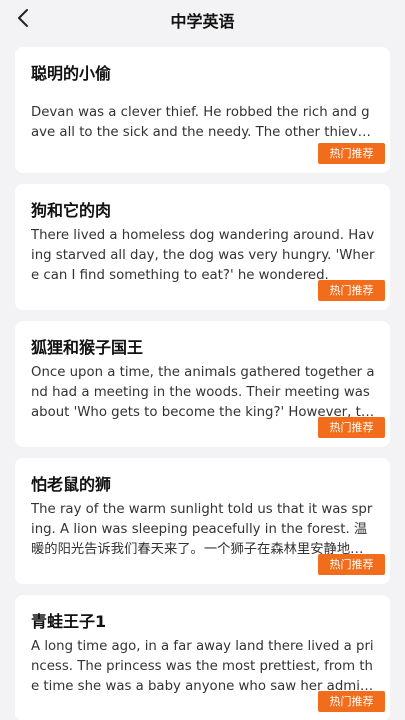  I want to click on header-bar: 中学英语, so click(202, 19).